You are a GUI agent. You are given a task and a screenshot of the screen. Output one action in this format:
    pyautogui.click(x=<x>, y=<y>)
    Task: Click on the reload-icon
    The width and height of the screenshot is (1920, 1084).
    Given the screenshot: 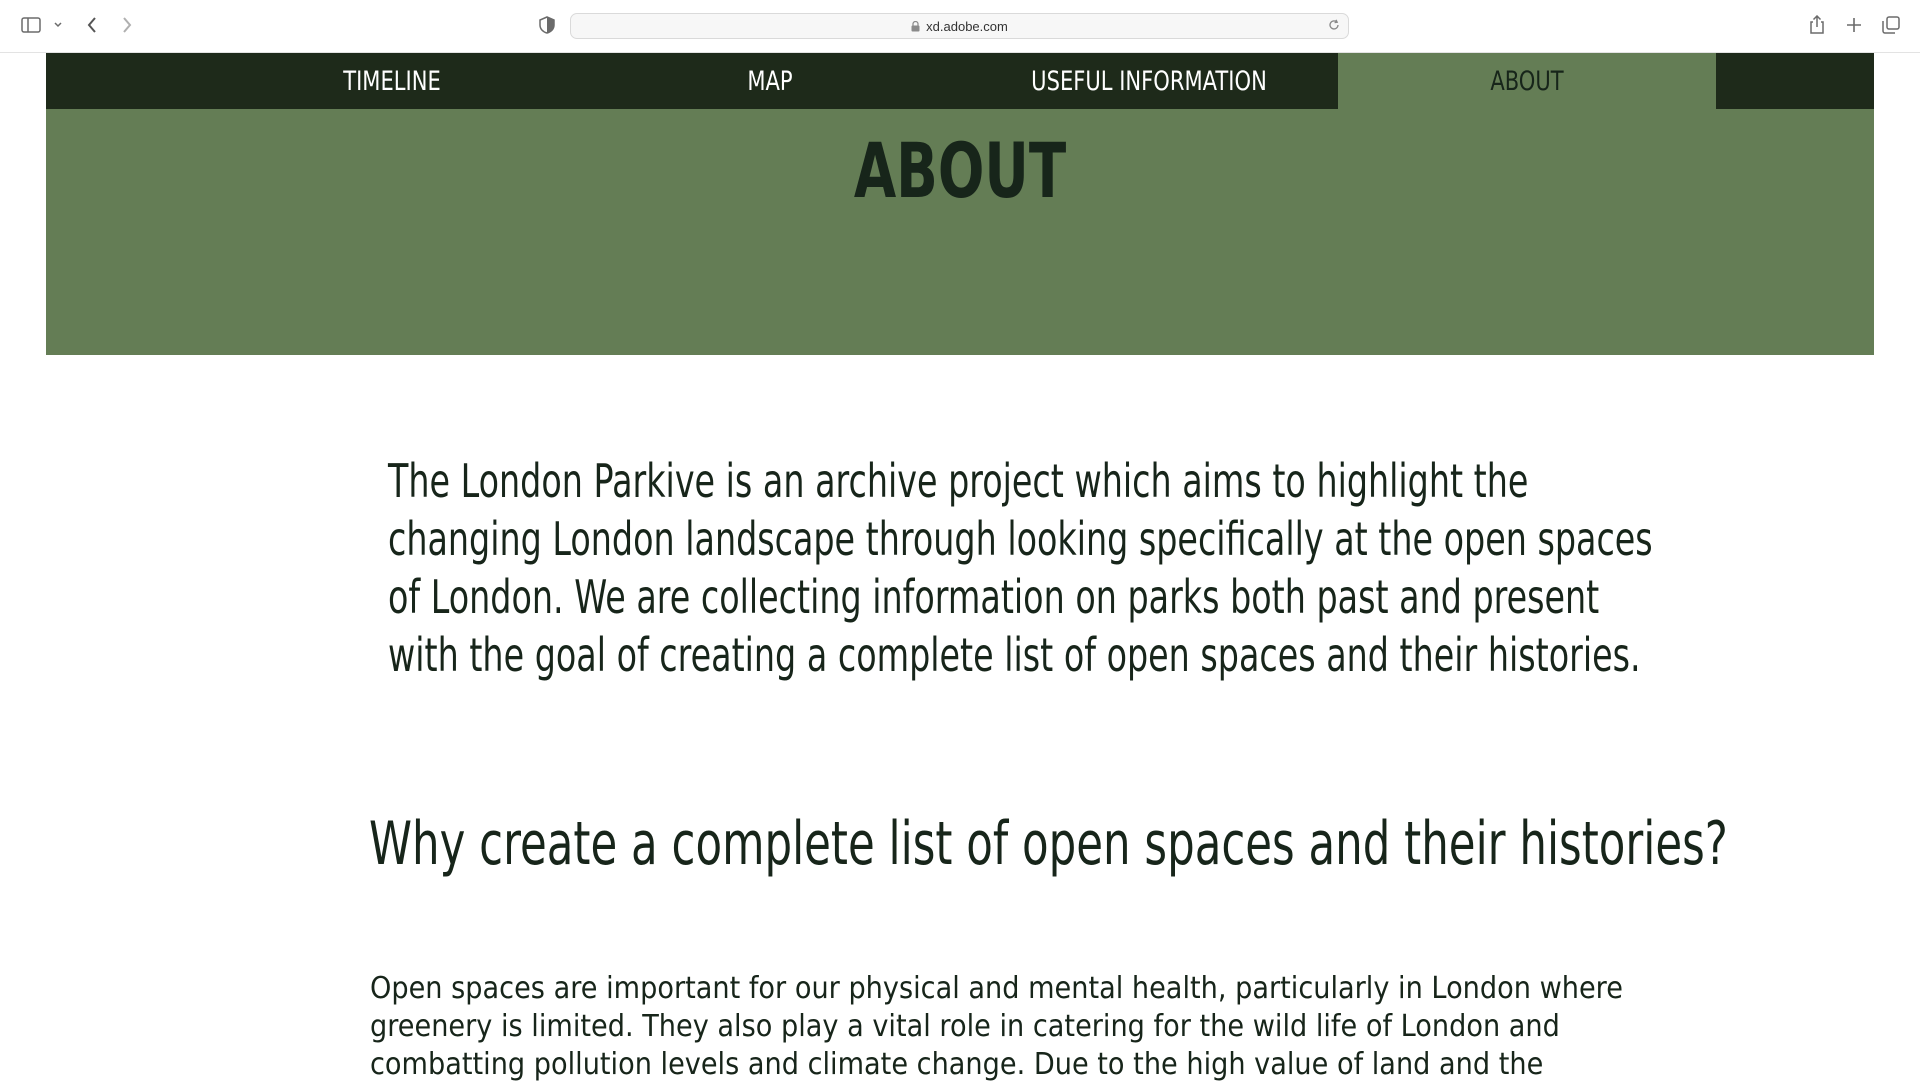 What is the action you would take?
    pyautogui.click(x=1334, y=25)
    